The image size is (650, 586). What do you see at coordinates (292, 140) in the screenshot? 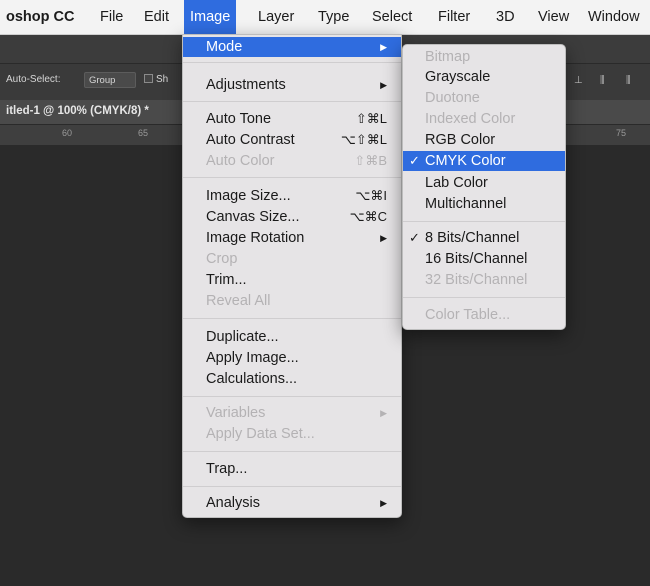
I see `menu-item-auto-contrast: Auto Contrast ⌥⇧⌘L` at bounding box center [292, 140].